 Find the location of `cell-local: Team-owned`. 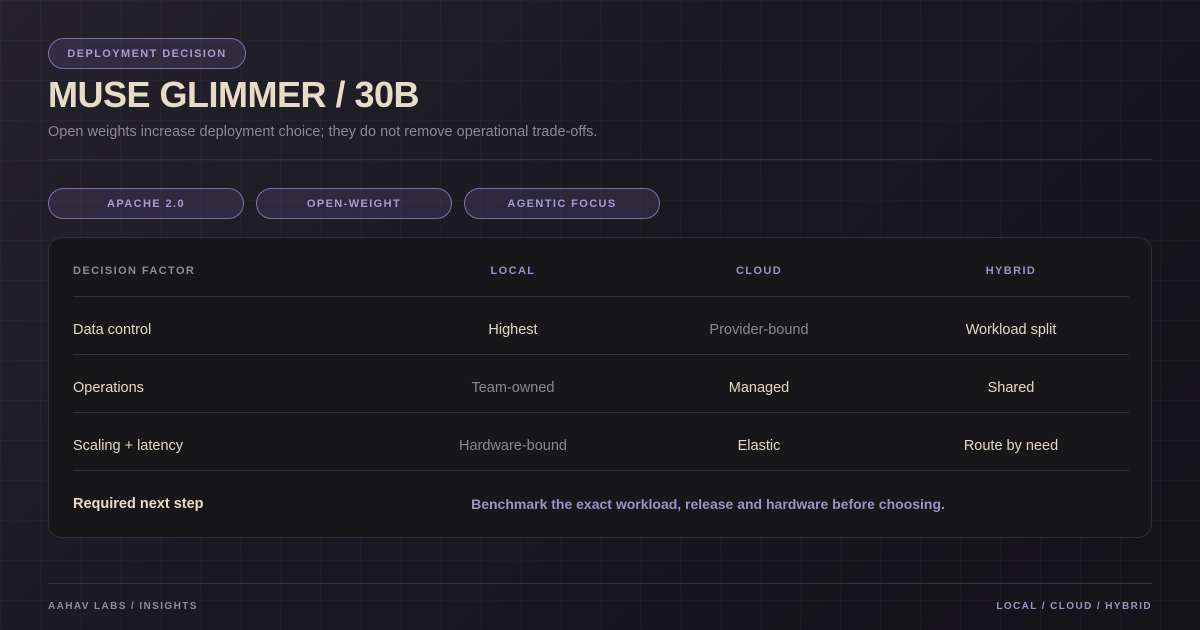

cell-local: Team-owned is located at coordinates (513, 388).